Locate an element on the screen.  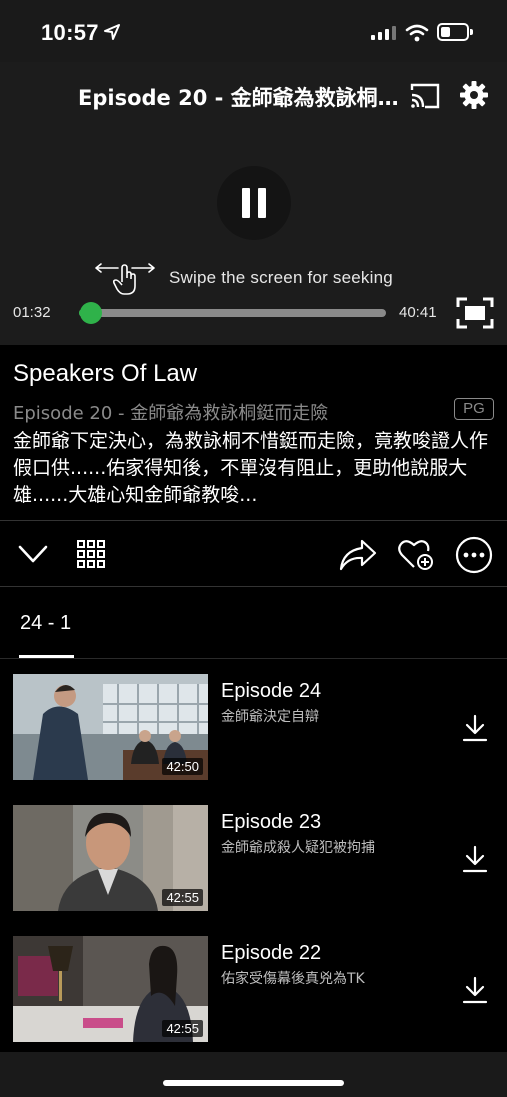
total-time: 40:41 is located at coordinates (418, 312).